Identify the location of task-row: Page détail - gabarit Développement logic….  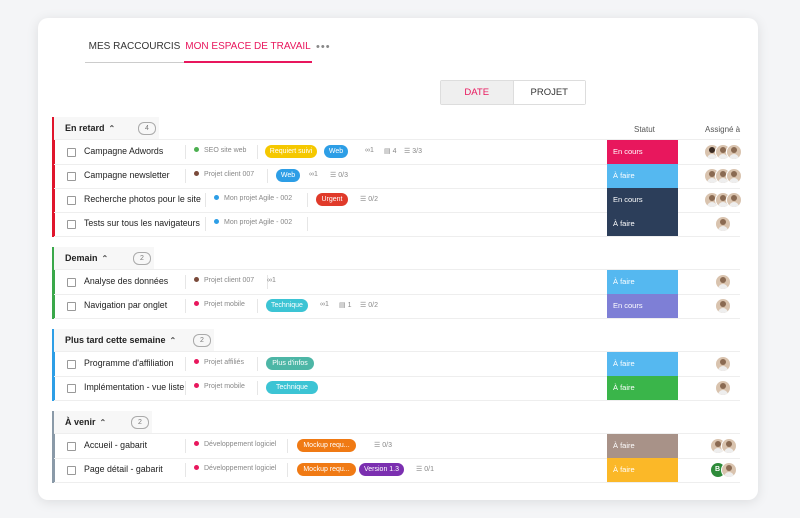
(397, 470).